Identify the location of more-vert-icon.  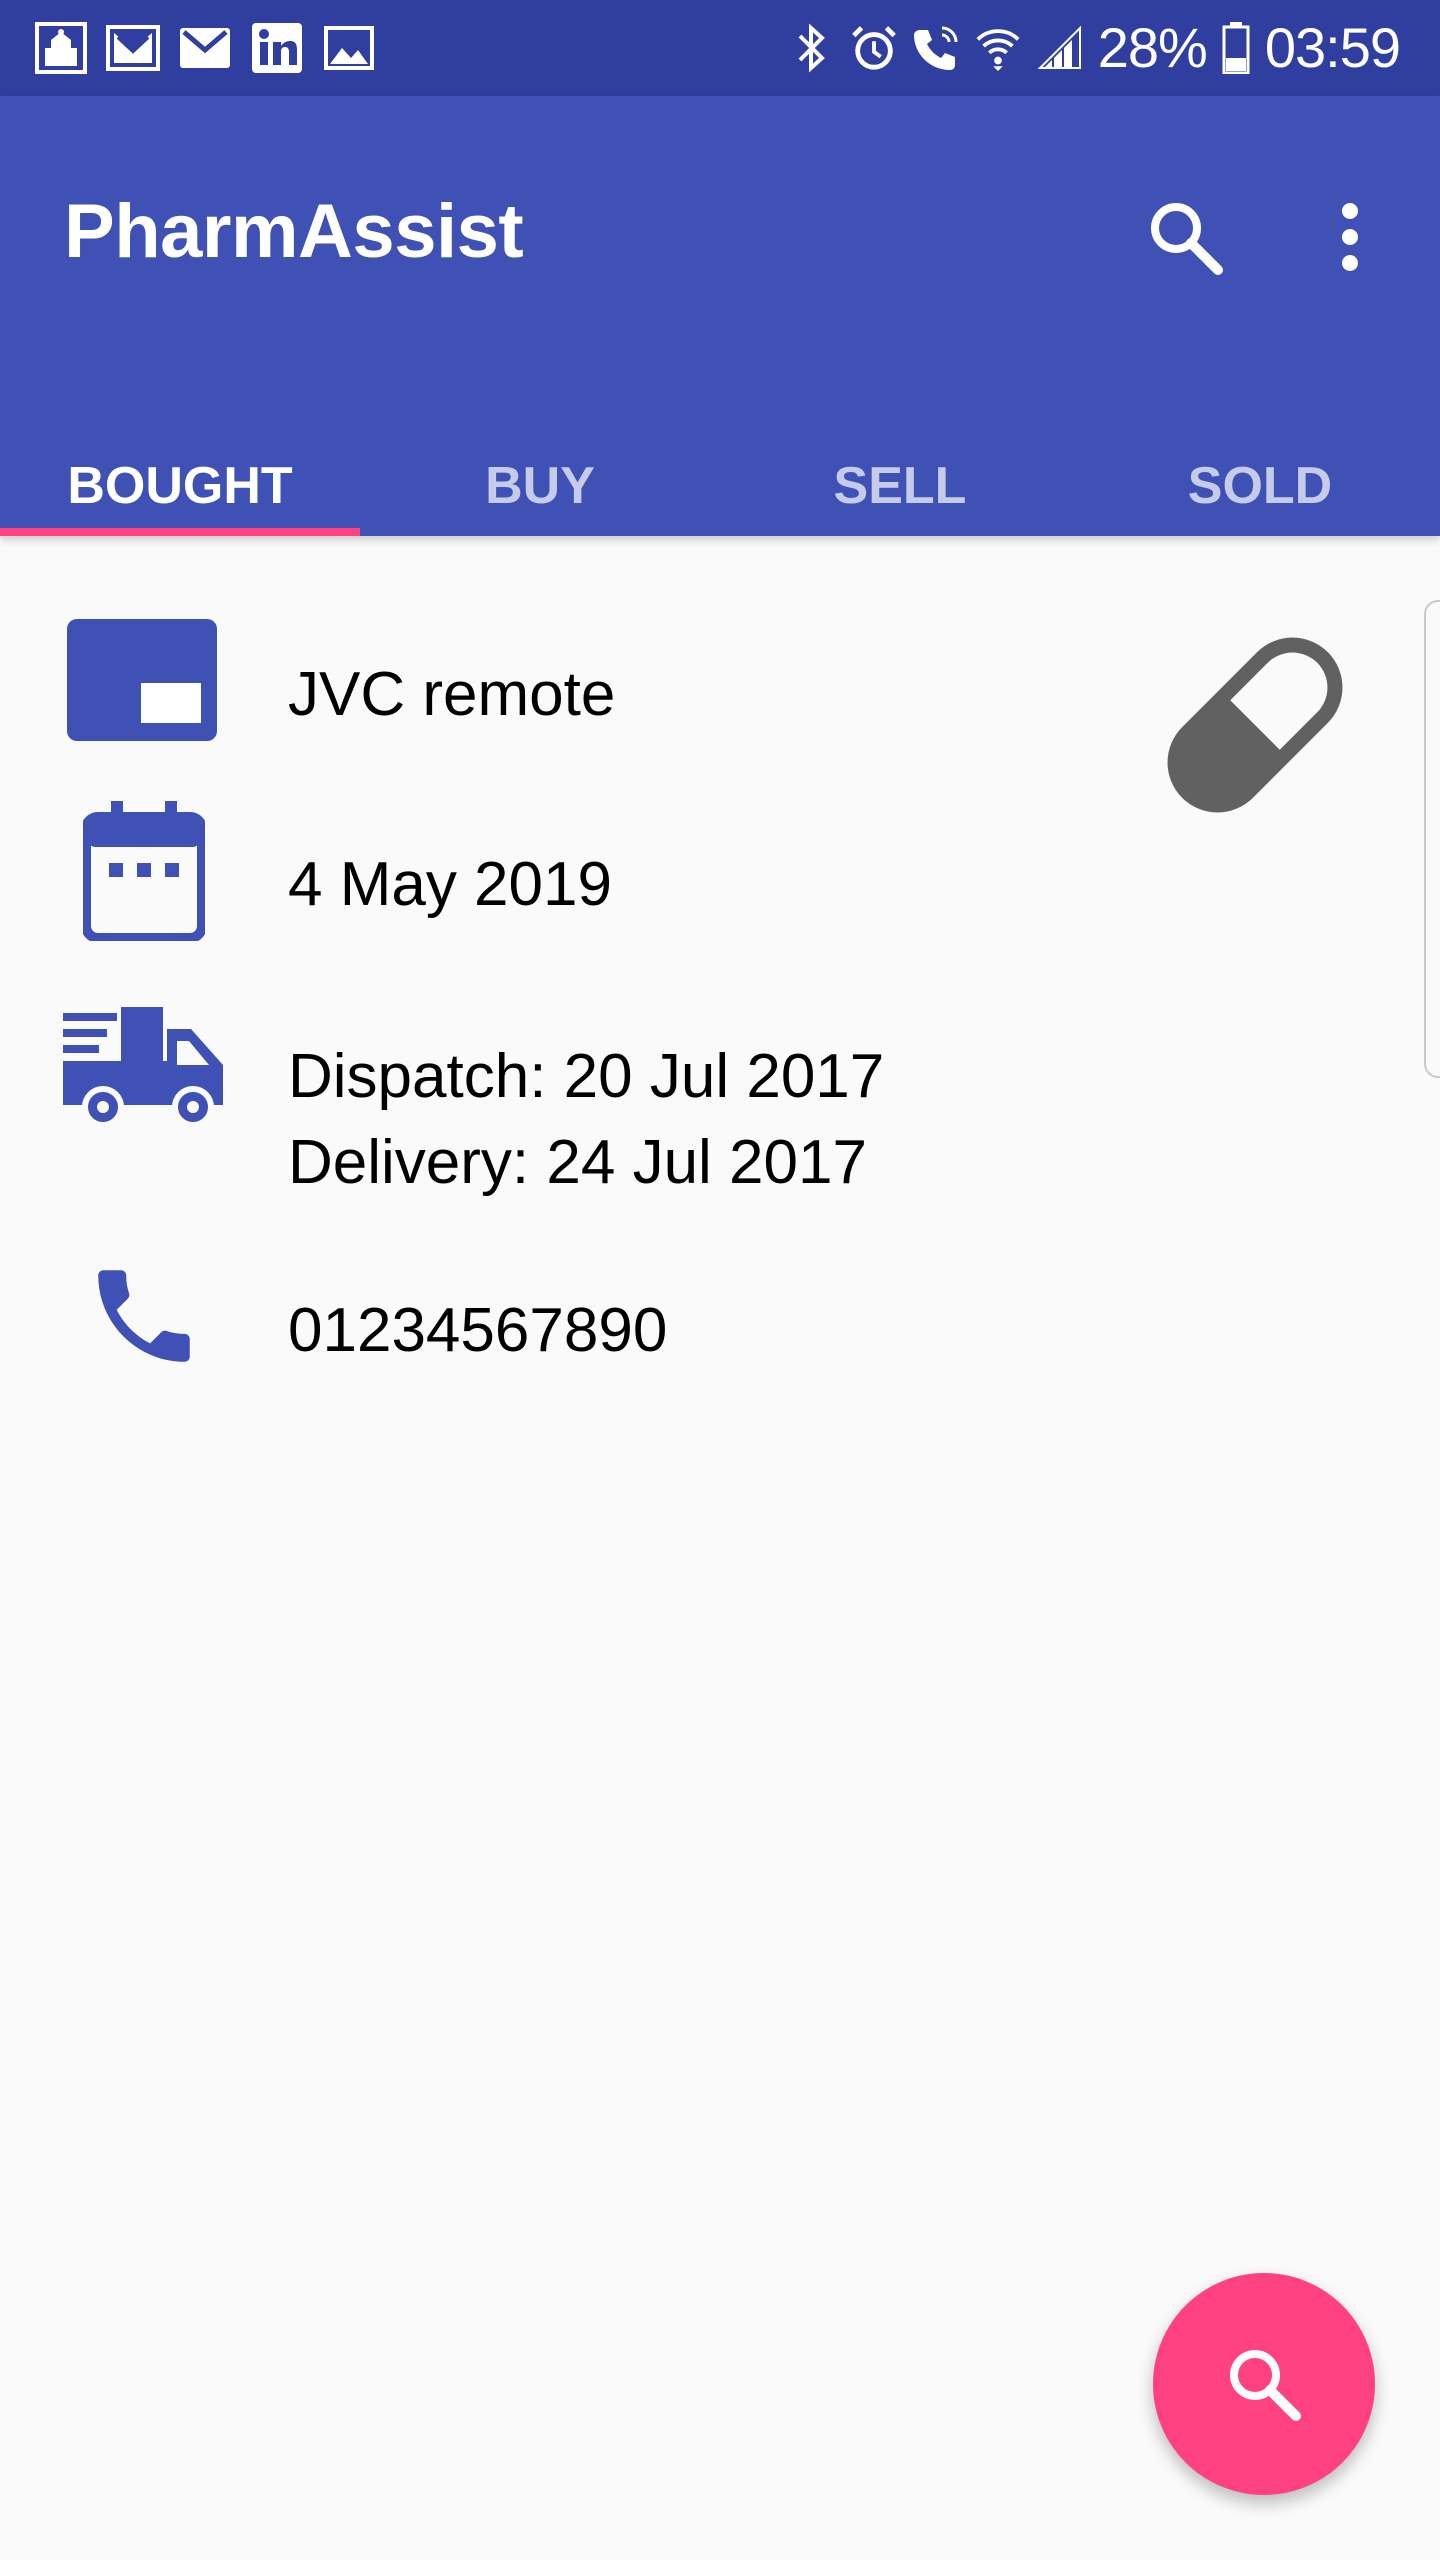
(1350, 237).